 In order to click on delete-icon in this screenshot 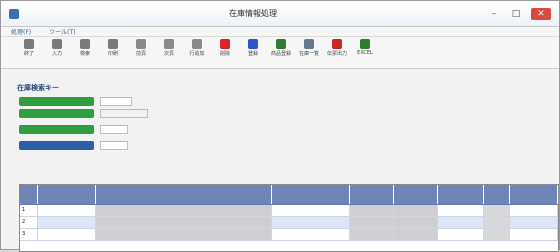, I will do `click(225, 44)`.